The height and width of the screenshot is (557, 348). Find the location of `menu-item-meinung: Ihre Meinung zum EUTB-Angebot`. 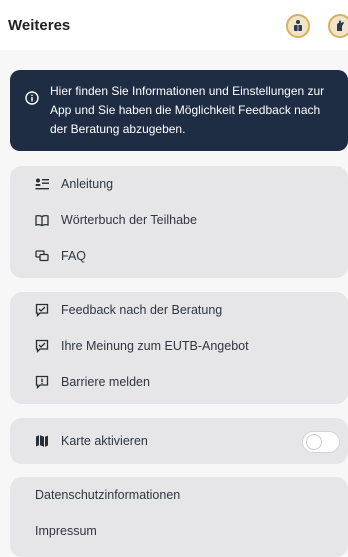

menu-item-meinung: Ihre Meinung zum EUTB-Angebot is located at coordinates (179, 346).